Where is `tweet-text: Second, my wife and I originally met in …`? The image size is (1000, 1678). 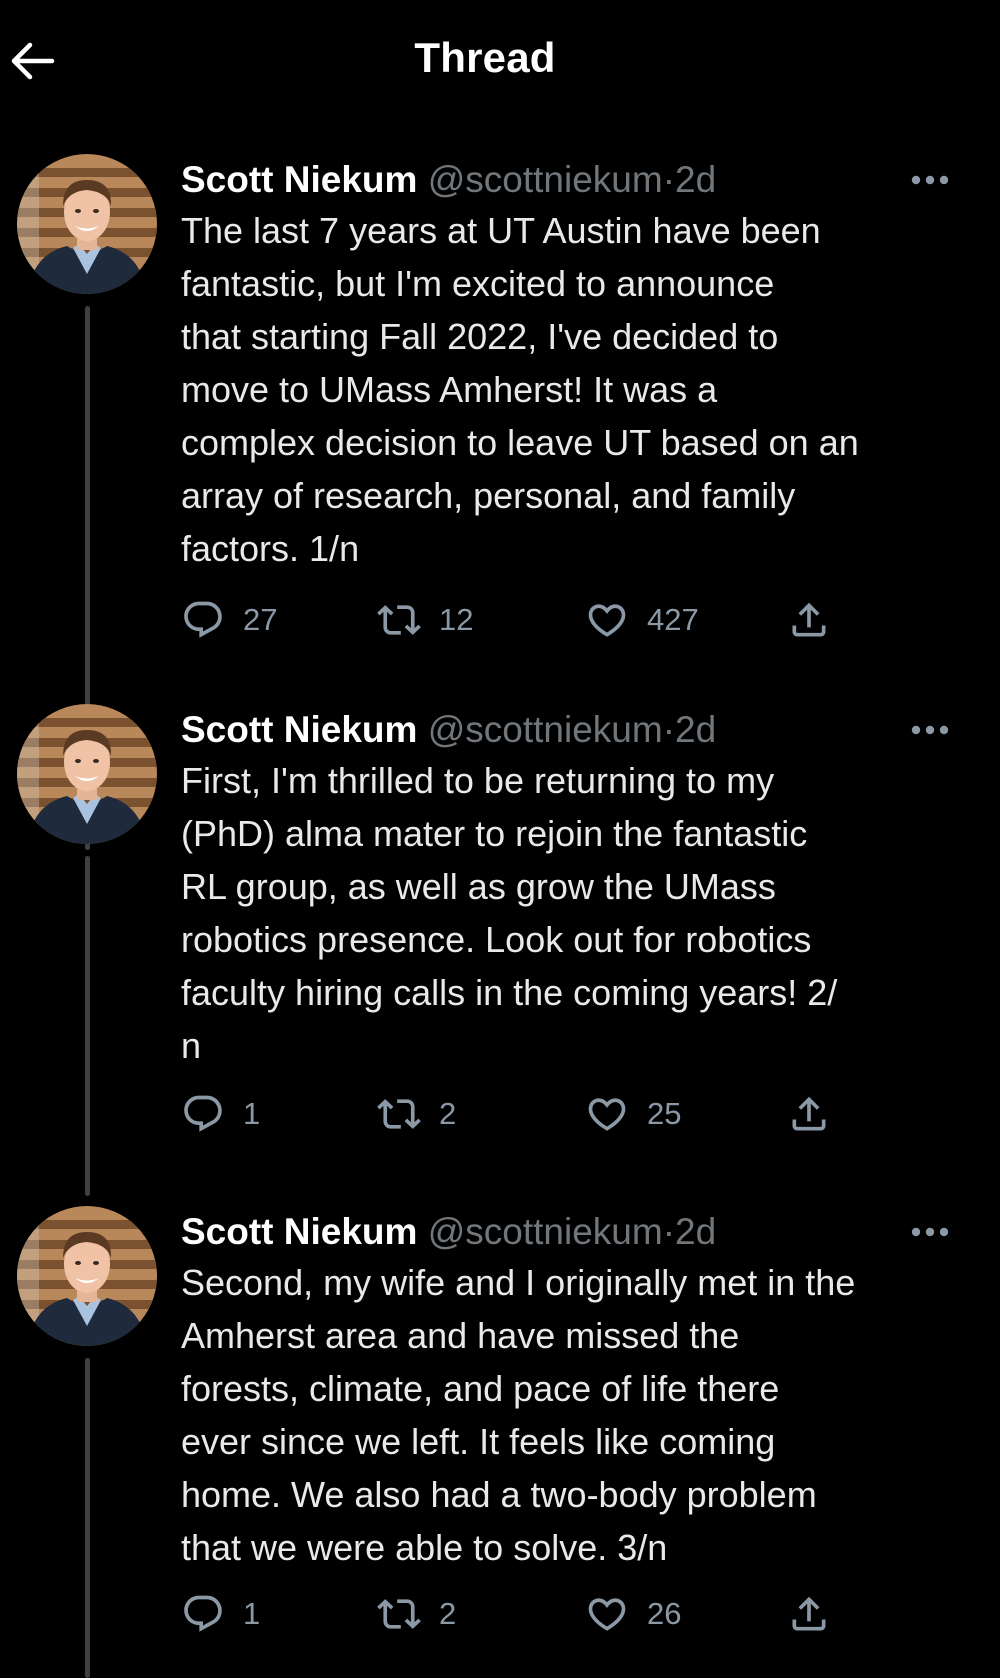
tweet-text: Second, my wife and I originally met in … is located at coordinates (518, 1415).